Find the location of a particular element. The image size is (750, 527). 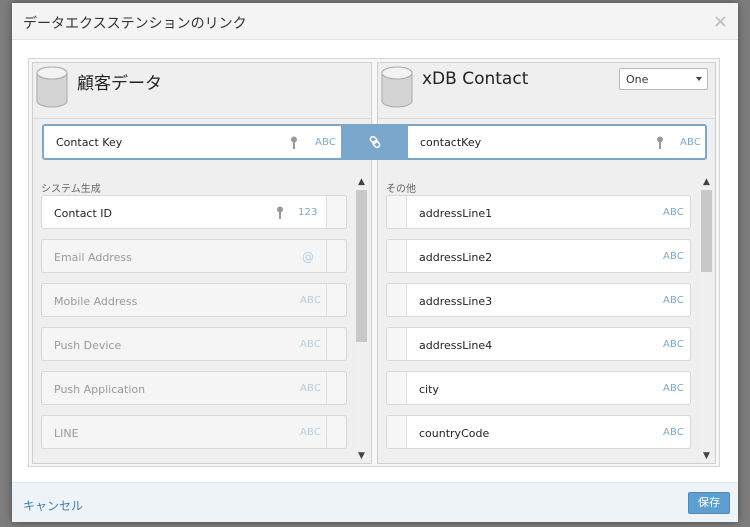

field-row: Contact ID 123 is located at coordinates (194, 212).